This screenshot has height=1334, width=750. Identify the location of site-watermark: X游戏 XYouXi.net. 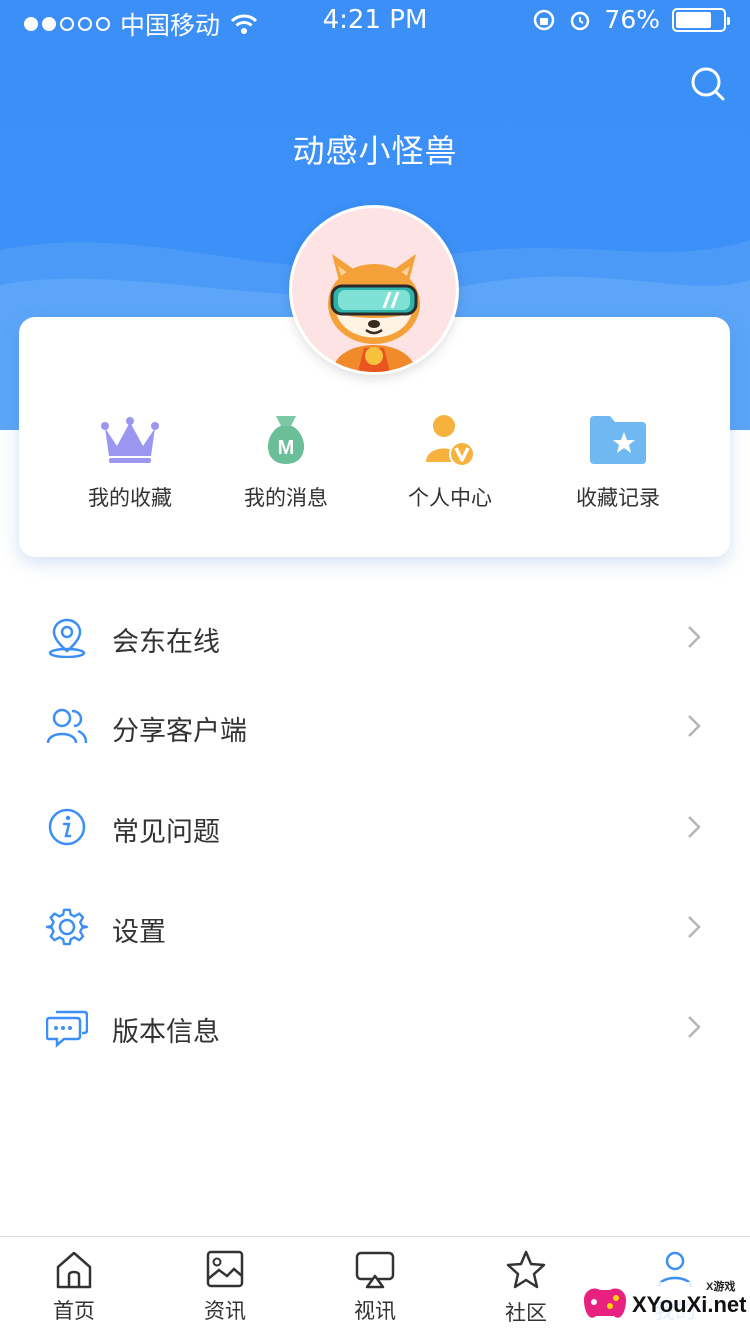
(665, 1302).